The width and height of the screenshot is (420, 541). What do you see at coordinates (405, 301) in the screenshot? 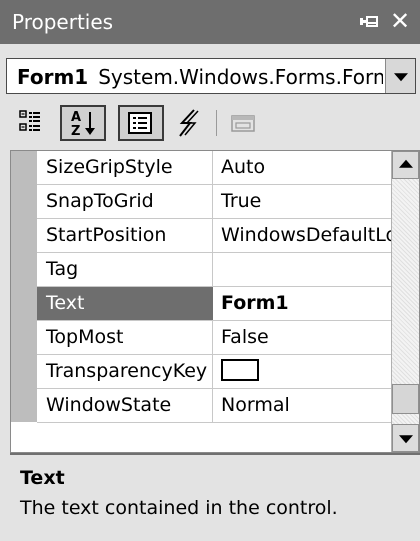
I see `vertical-scrollbar` at bounding box center [405, 301].